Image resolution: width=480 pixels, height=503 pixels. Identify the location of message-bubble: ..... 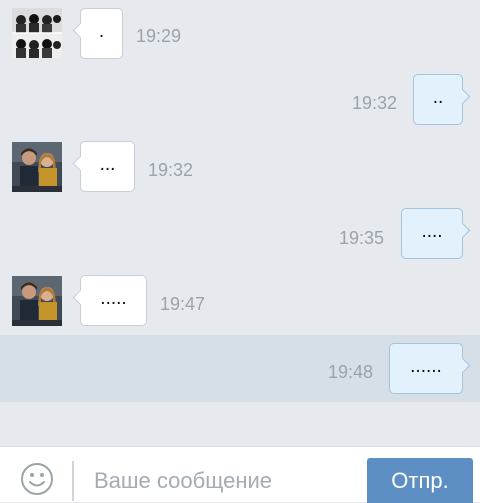
(436, 233).